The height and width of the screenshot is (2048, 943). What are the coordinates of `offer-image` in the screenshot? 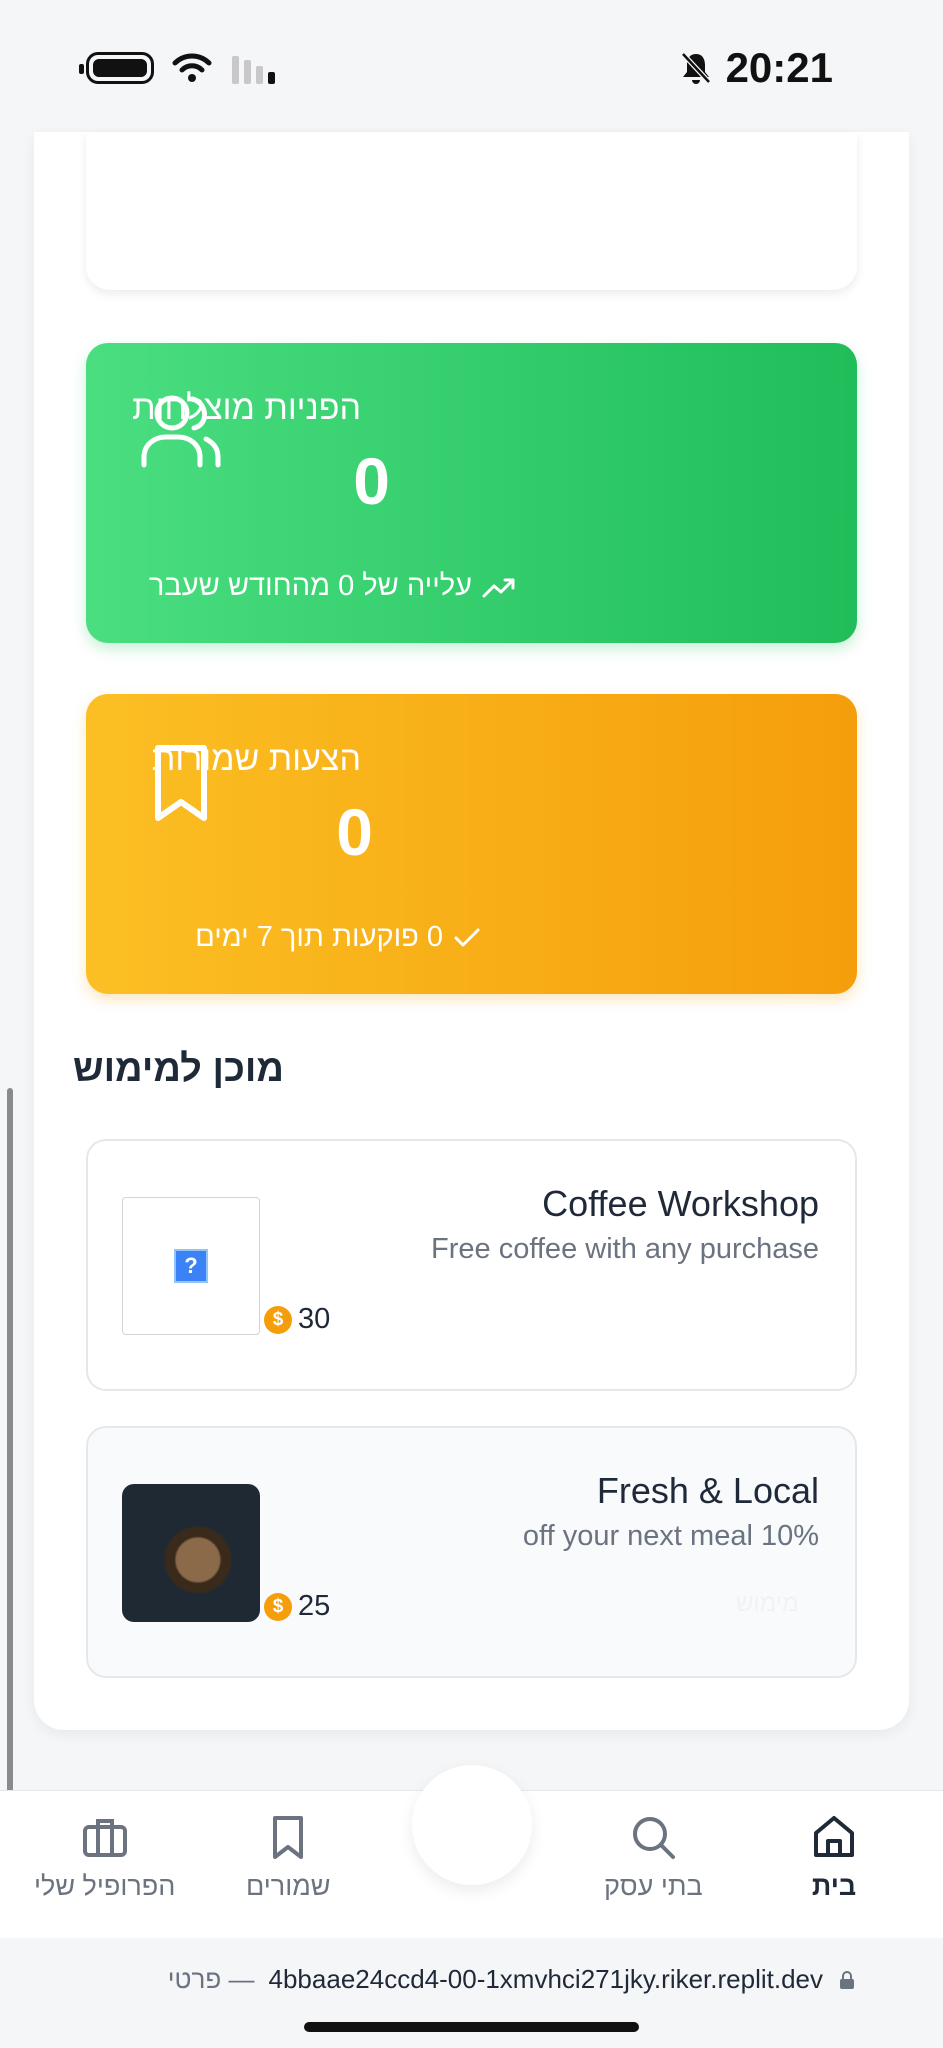 It's located at (191, 1553).